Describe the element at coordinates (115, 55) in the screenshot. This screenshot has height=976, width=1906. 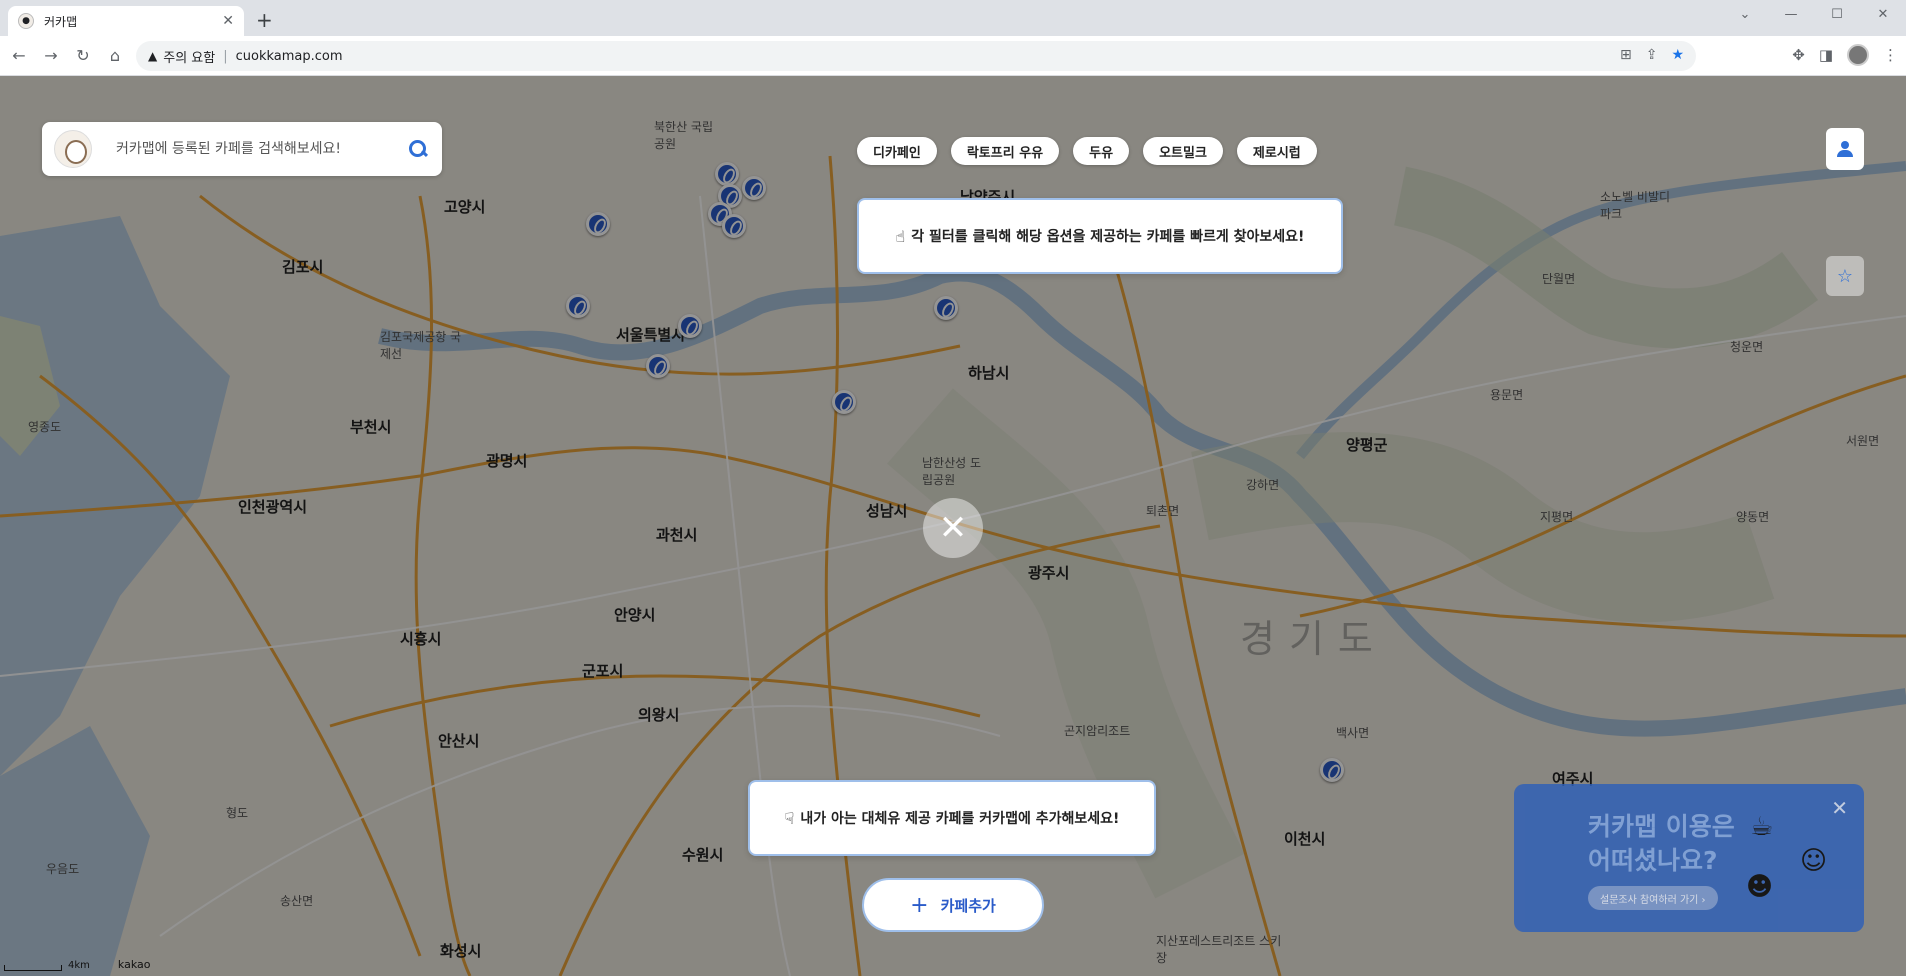
I see `home-icon: ⌂` at that location.